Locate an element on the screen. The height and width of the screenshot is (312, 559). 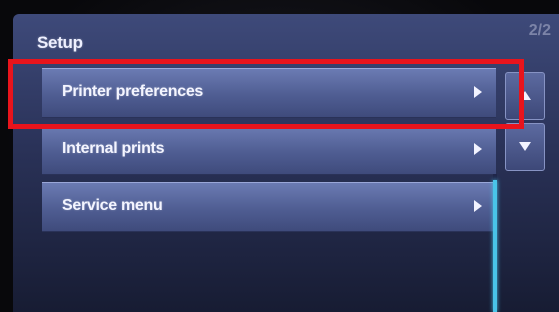
scroll-down-icon is located at coordinates (525, 146).